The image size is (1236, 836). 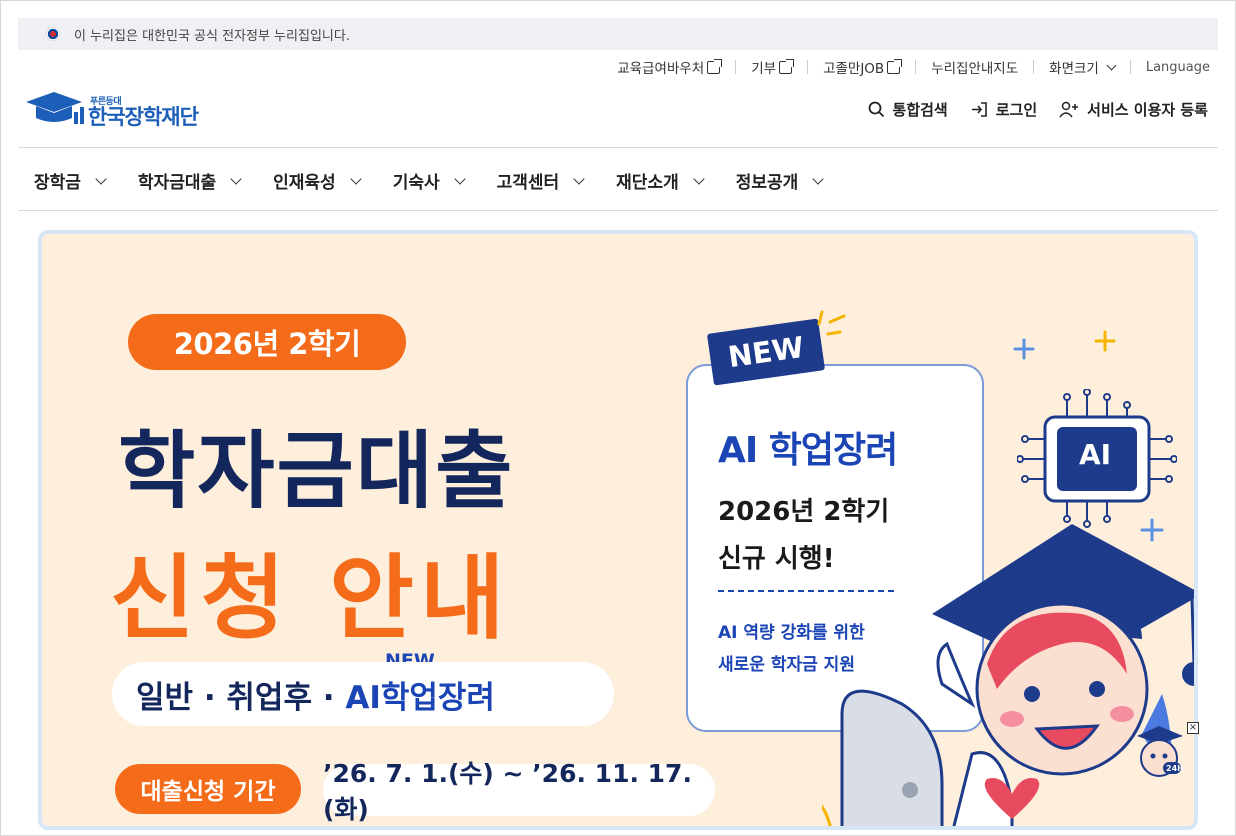 What do you see at coordinates (317, 180) in the screenshot?
I see `nav-item-talent: 인재육성` at bounding box center [317, 180].